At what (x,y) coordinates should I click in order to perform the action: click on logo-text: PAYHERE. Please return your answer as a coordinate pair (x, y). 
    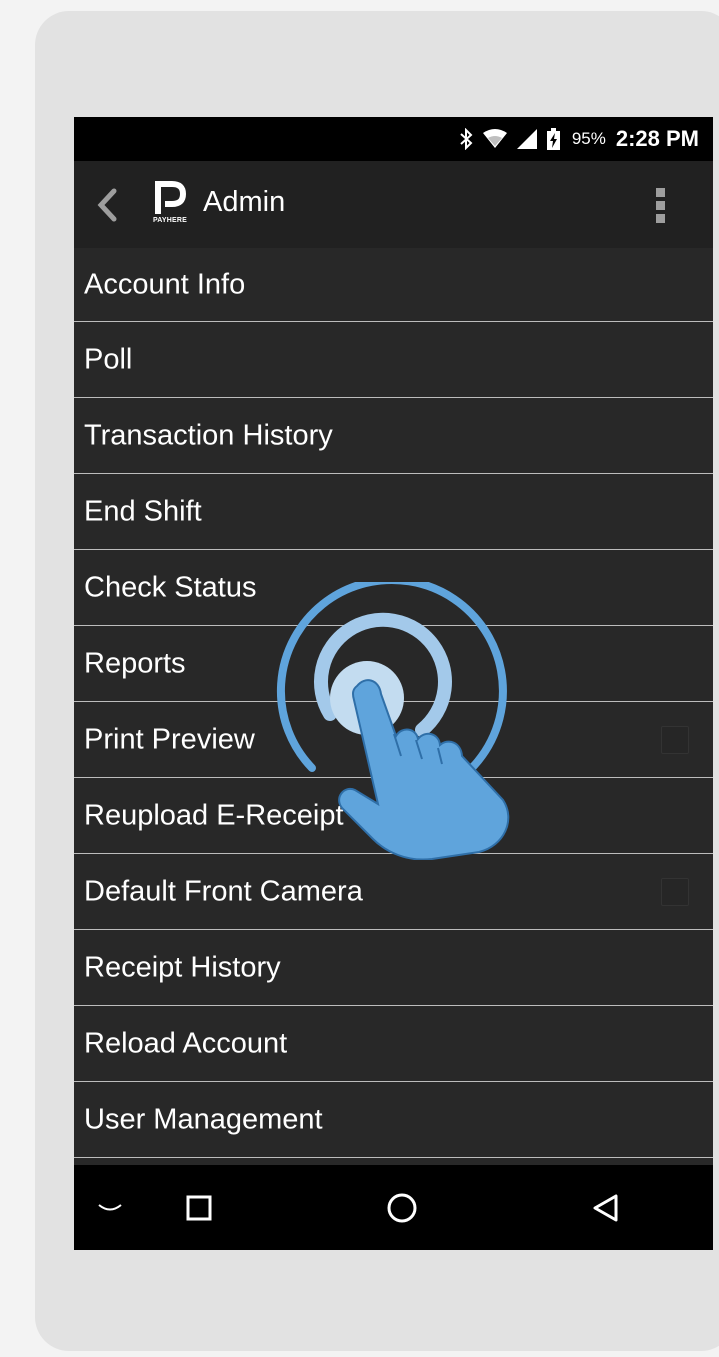
    Looking at the image, I should click on (170, 220).